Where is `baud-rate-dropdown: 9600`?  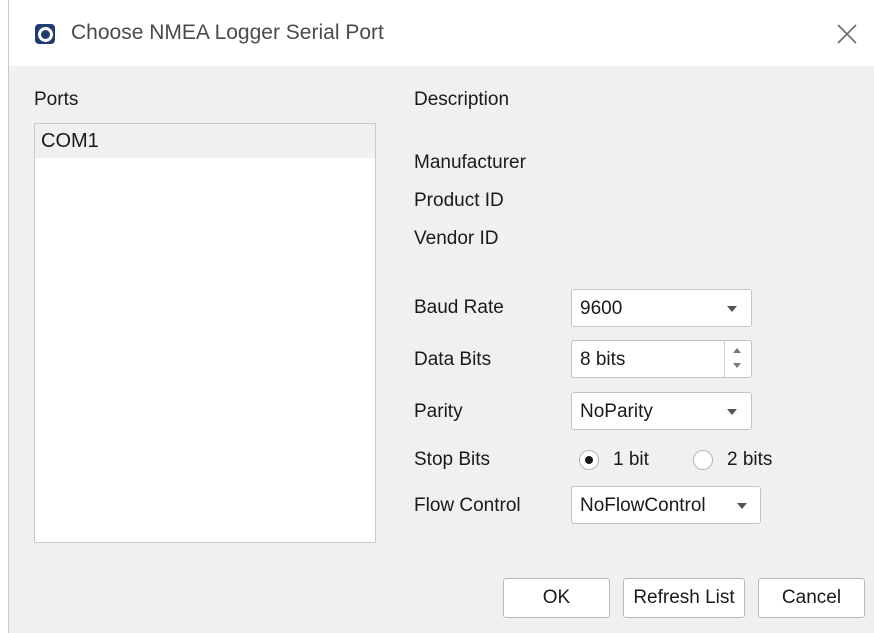 baud-rate-dropdown: 9600 is located at coordinates (661, 308).